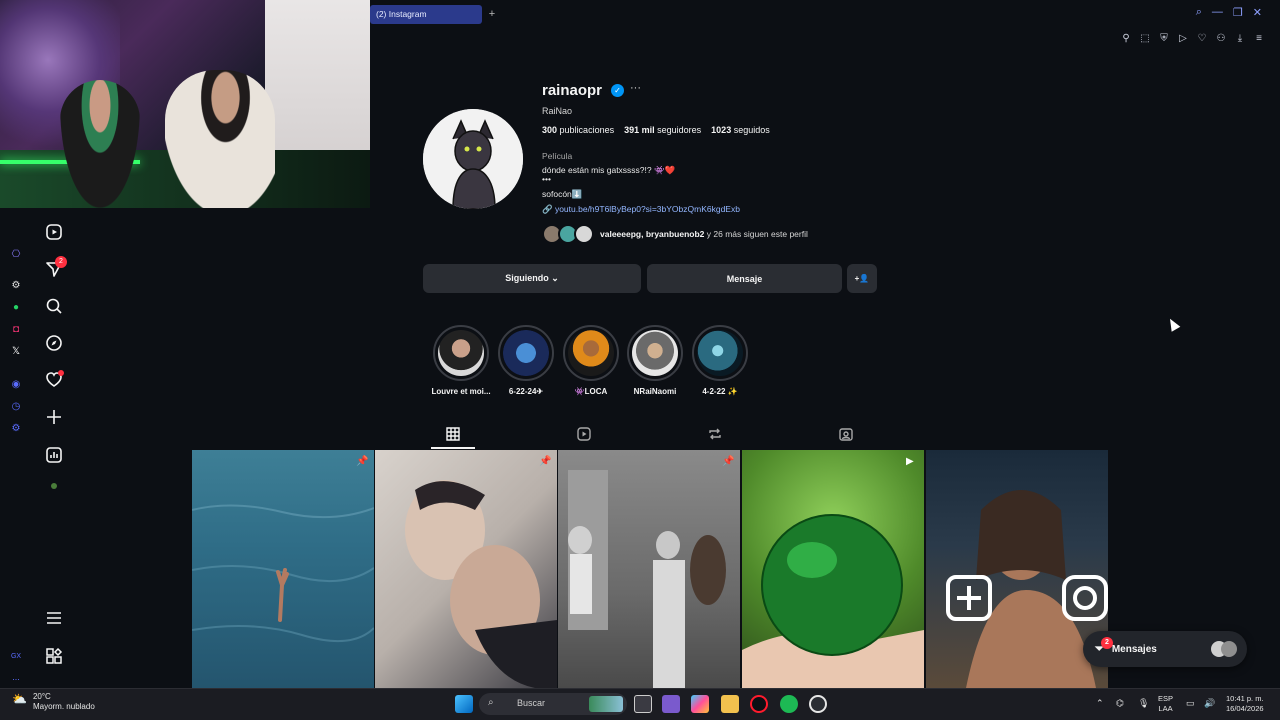 The width and height of the screenshot is (1280, 720). I want to click on messages-icon: ⏷ 2, so click(1104, 646).